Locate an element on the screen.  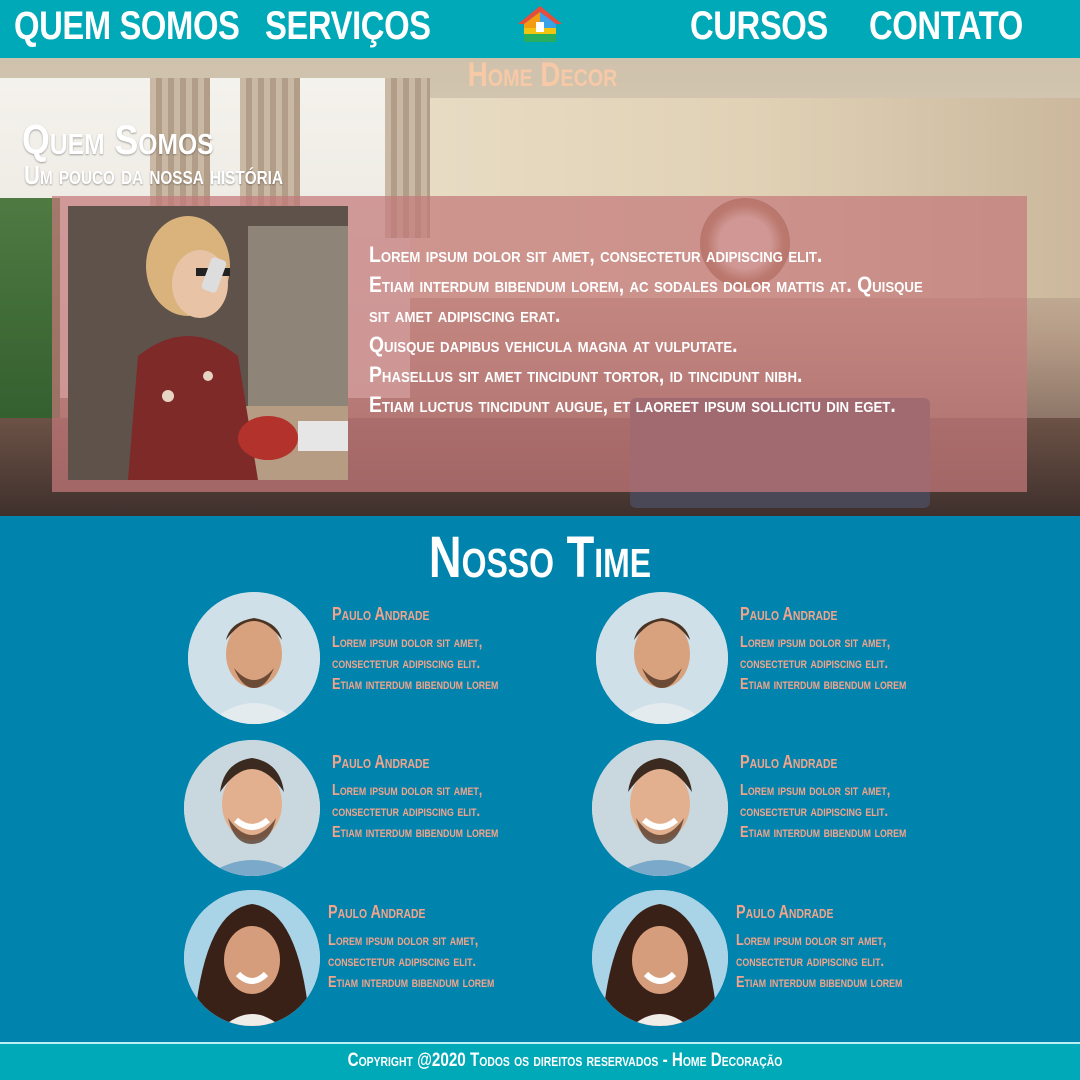
woman-on-phone-photo is located at coordinates (208, 343).